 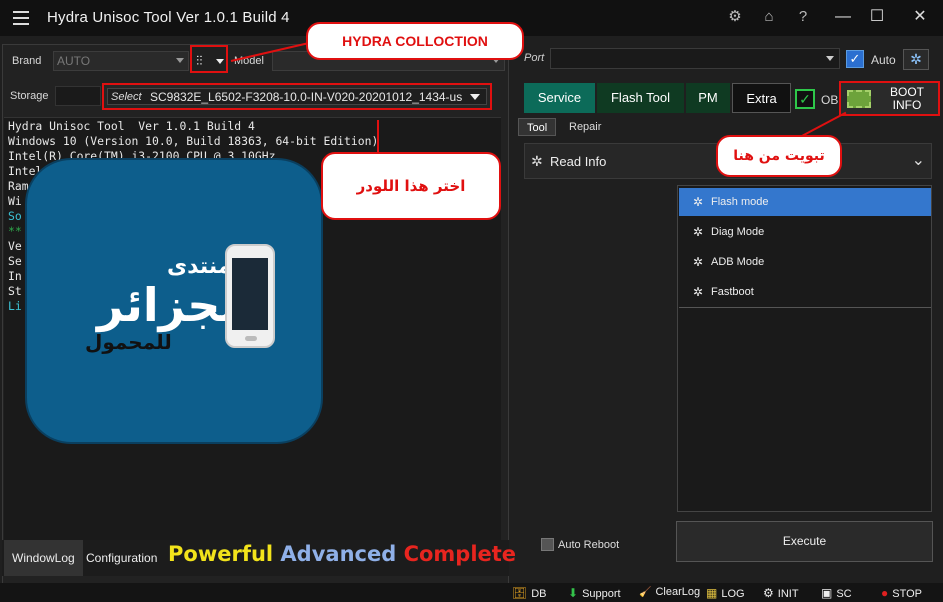 What do you see at coordinates (168, 17) in the screenshot?
I see `app-title: Hydra Unisoc Tool Ver 1.0.1 Build 4` at bounding box center [168, 17].